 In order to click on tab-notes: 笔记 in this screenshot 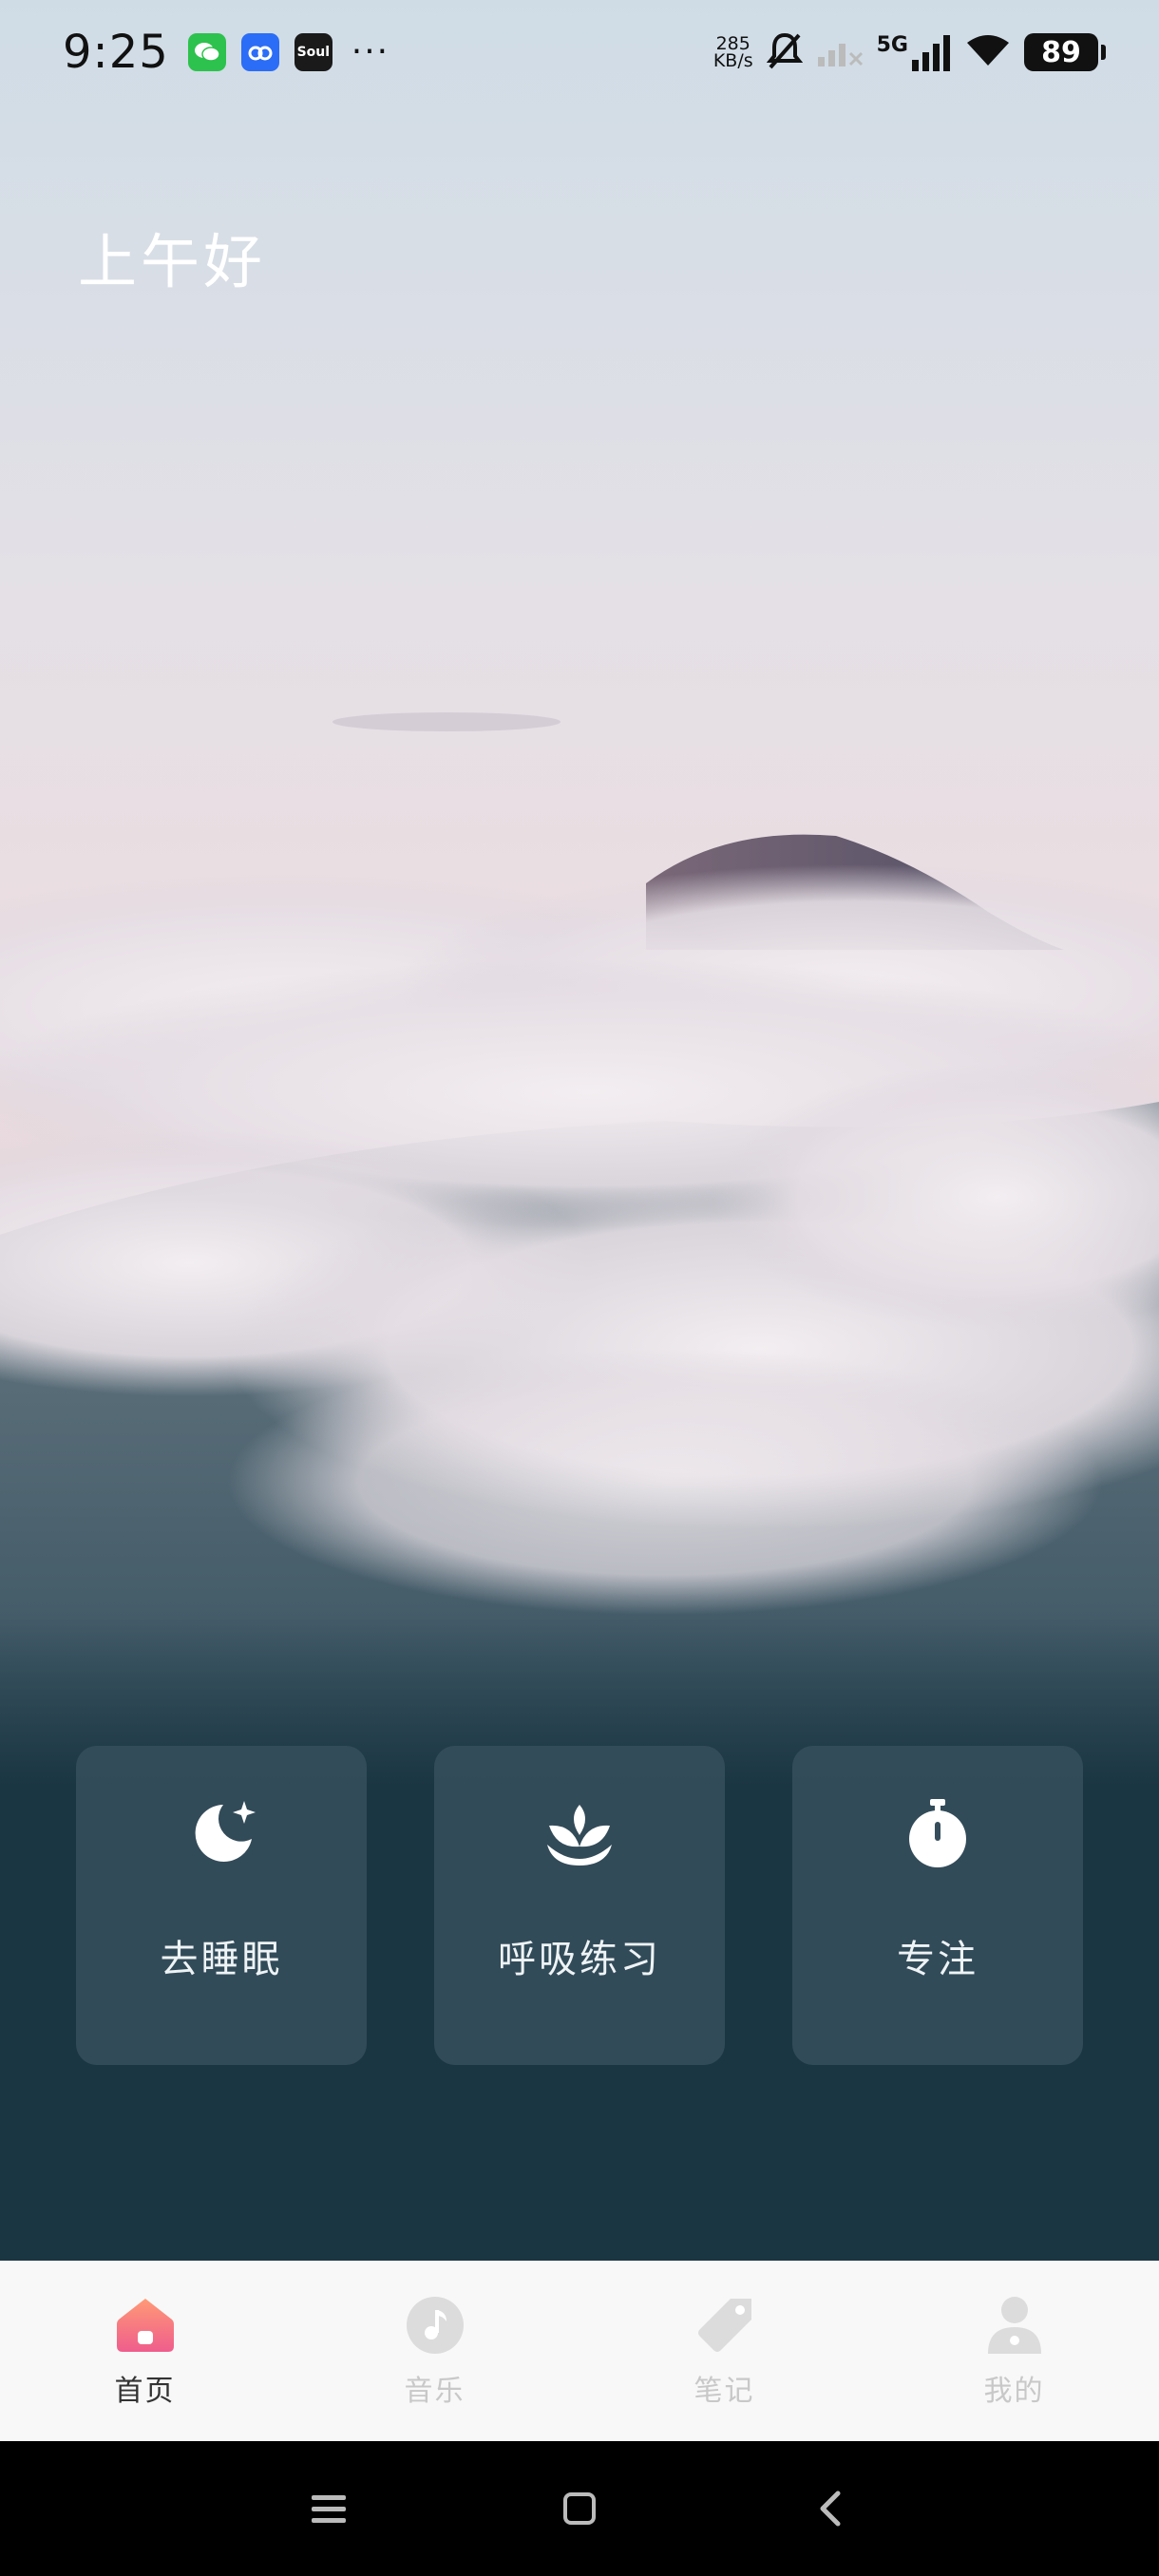, I will do `click(724, 2351)`.